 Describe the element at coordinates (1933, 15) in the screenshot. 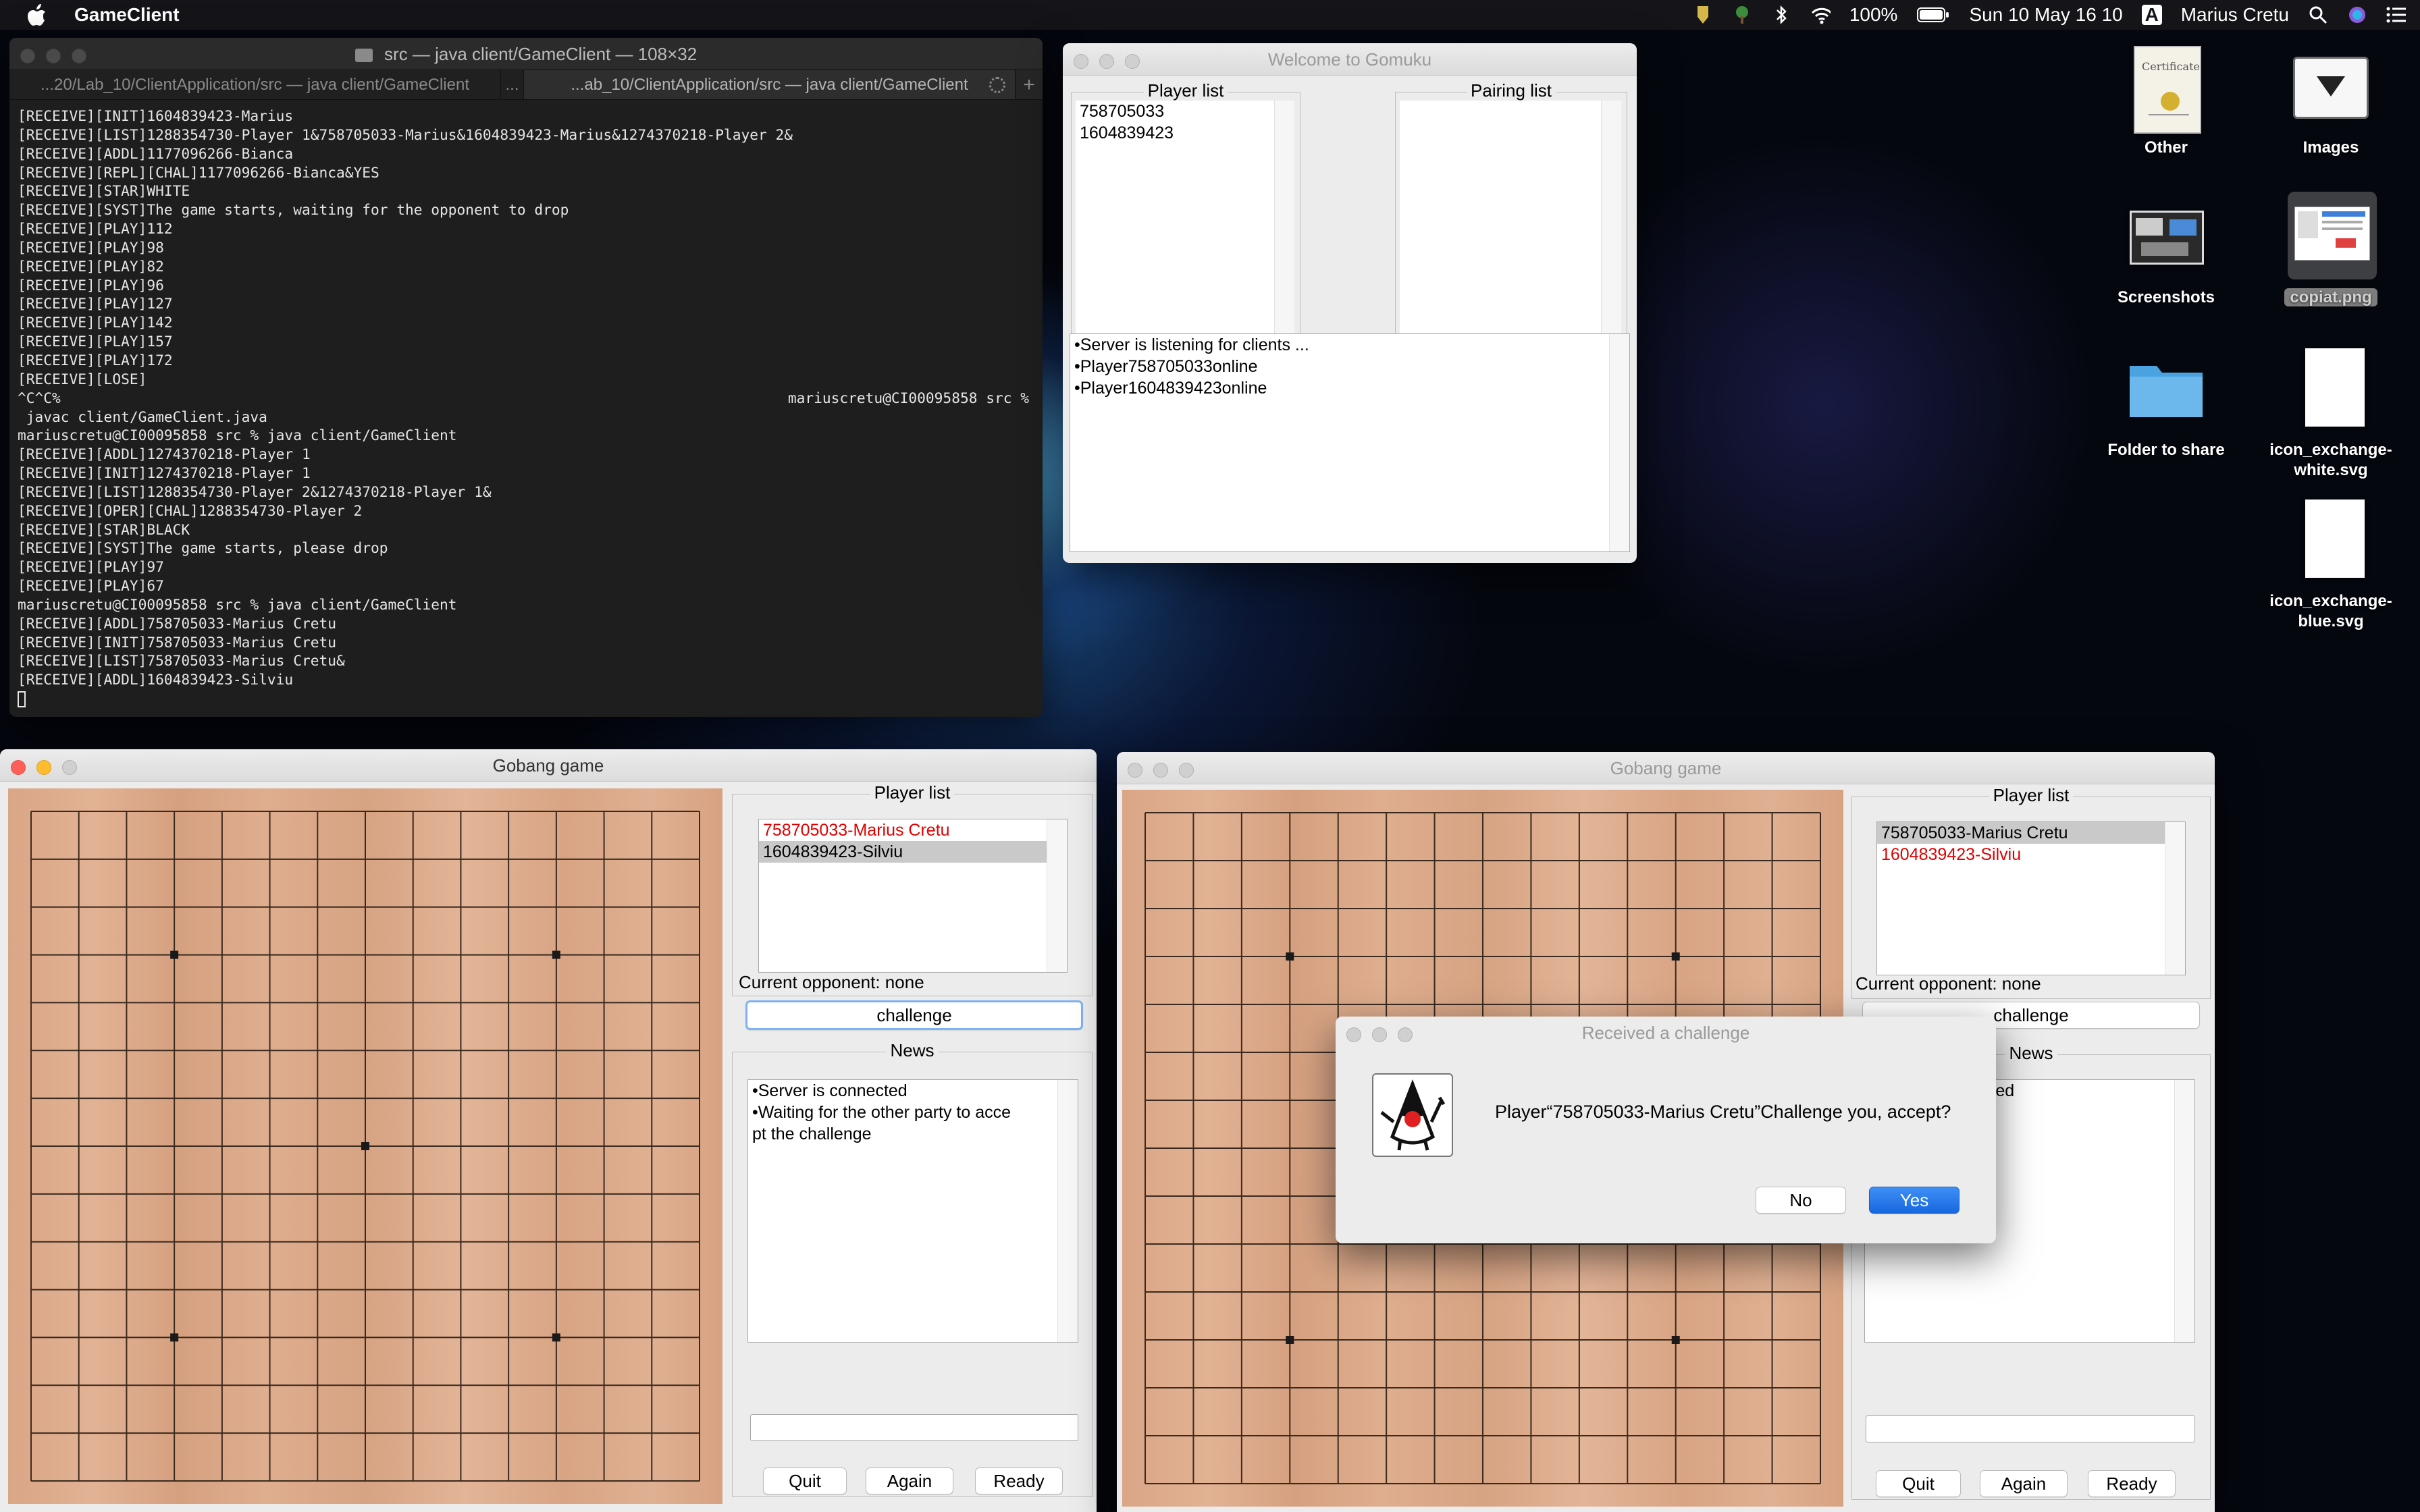

I see `battery-icon` at that location.